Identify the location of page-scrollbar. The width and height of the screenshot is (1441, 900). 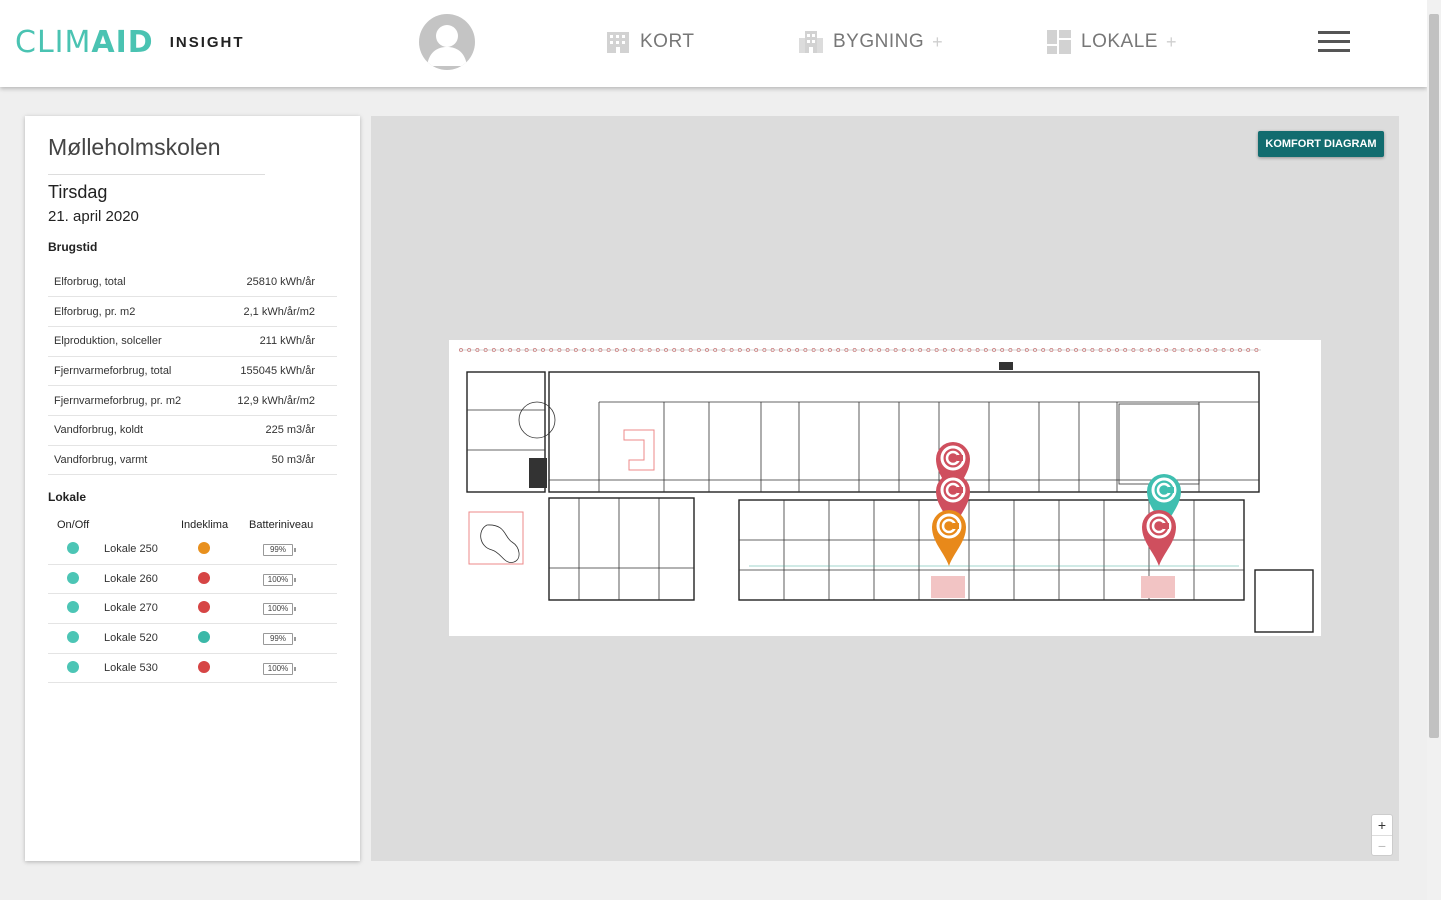
(1434, 450).